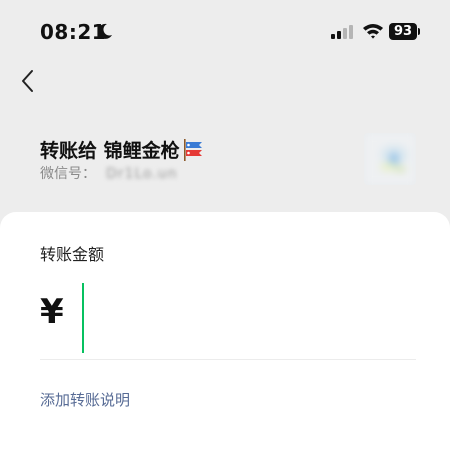 Image resolution: width=450 pixels, height=472 pixels. I want to click on recipient-name: 转账给 锦鲤金枪, so click(110, 151).